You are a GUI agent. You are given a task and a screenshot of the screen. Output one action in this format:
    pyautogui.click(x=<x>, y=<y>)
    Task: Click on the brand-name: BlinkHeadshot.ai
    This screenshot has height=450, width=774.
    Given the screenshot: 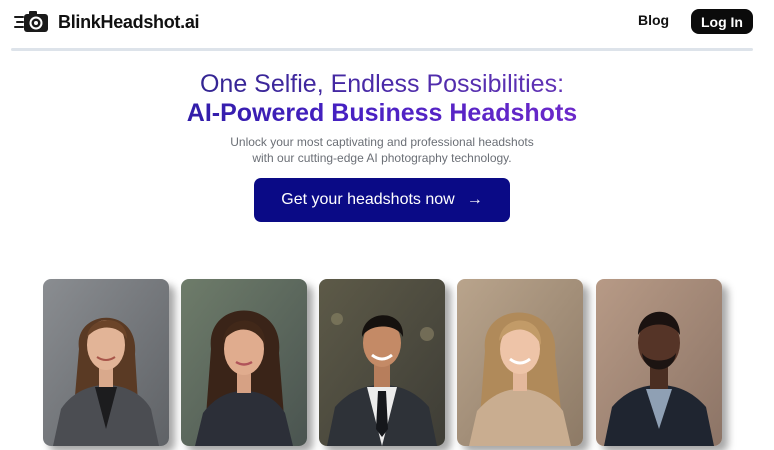 What is the action you would take?
    pyautogui.click(x=129, y=21)
    